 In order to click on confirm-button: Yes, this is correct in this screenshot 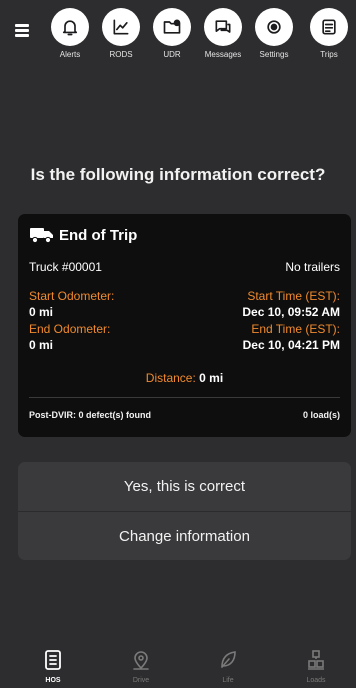, I will do `click(184, 486)`.